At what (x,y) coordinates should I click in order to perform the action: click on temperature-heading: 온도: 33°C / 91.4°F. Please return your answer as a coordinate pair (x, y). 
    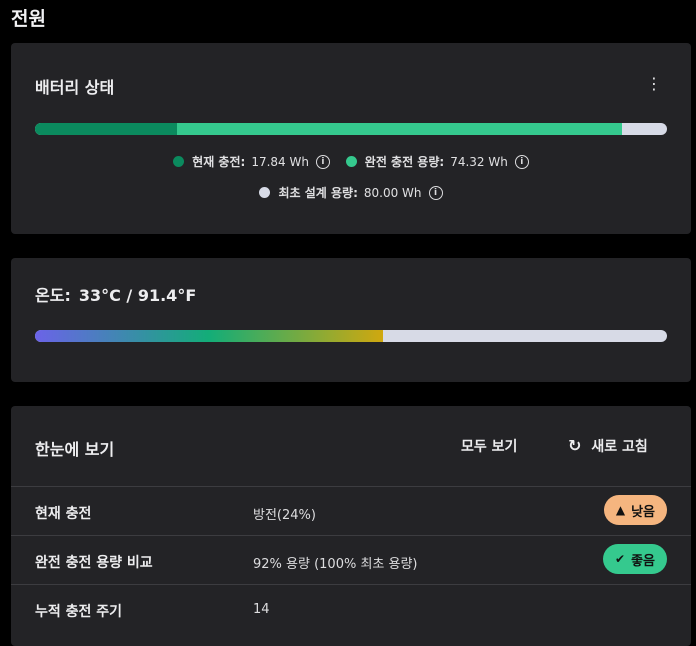
    Looking at the image, I should click on (115, 294).